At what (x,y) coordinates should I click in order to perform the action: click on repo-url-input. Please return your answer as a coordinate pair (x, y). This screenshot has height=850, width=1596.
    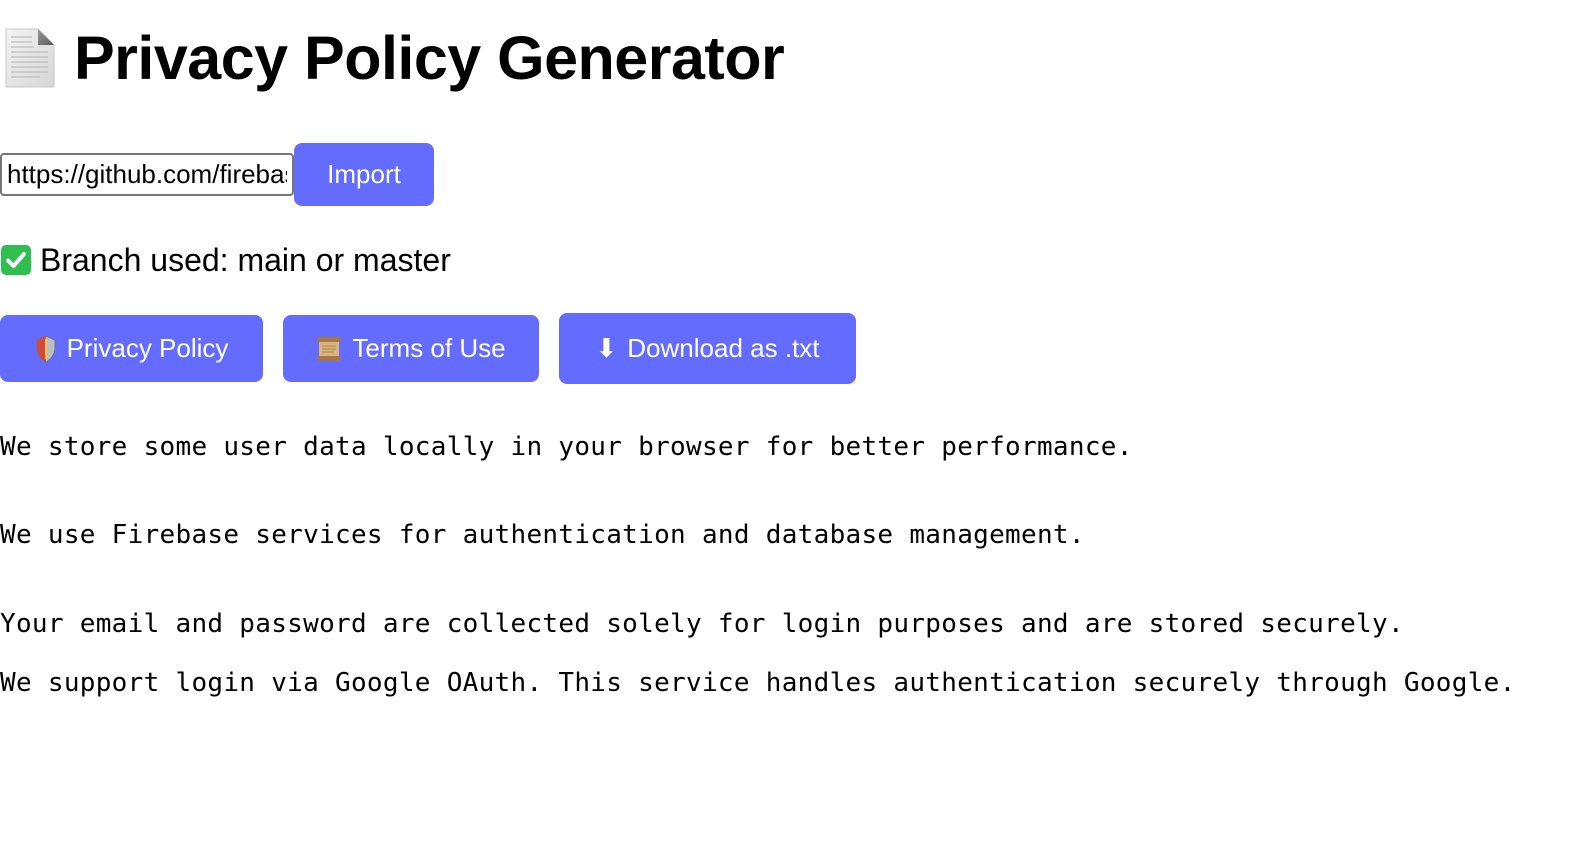
    Looking at the image, I should click on (147, 174).